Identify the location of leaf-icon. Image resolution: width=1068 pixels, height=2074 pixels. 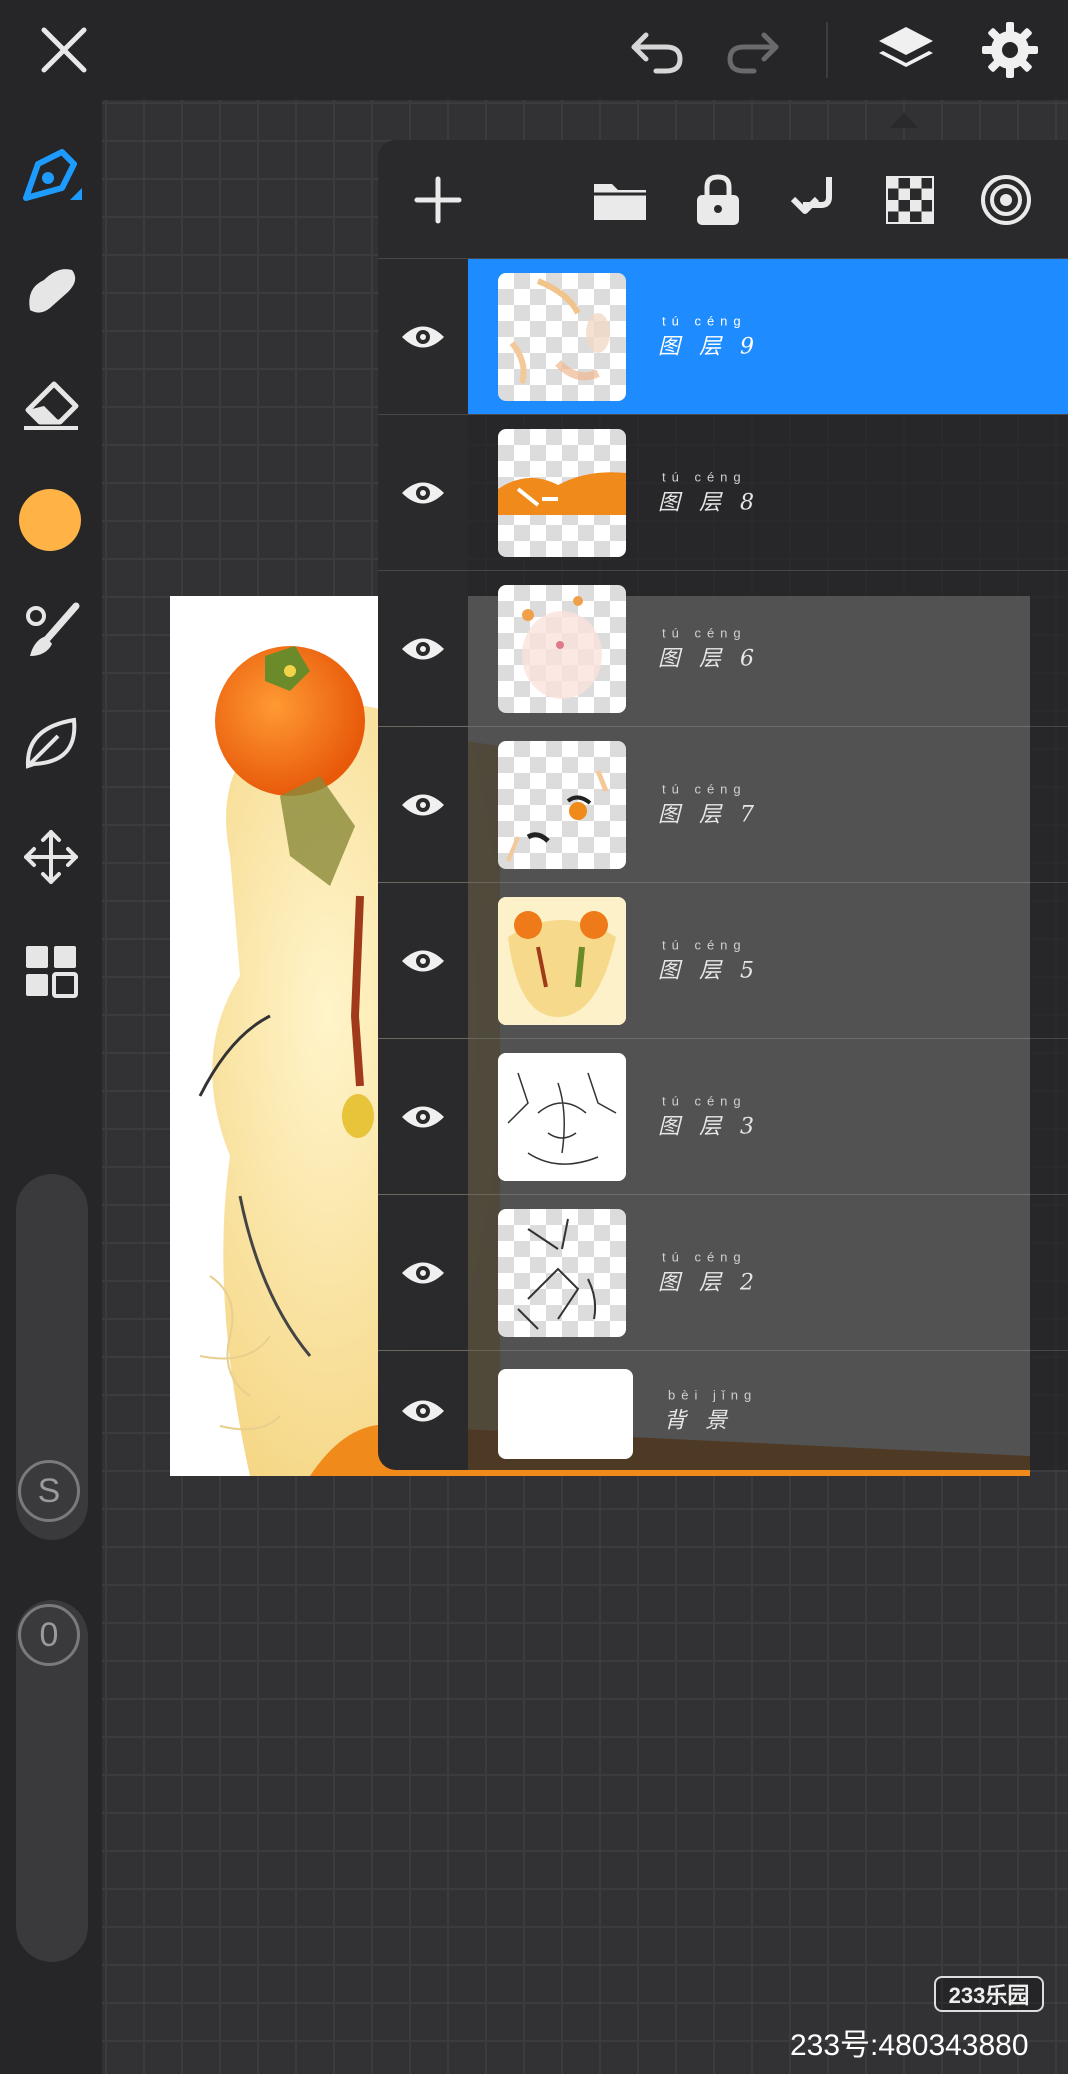
(51, 743).